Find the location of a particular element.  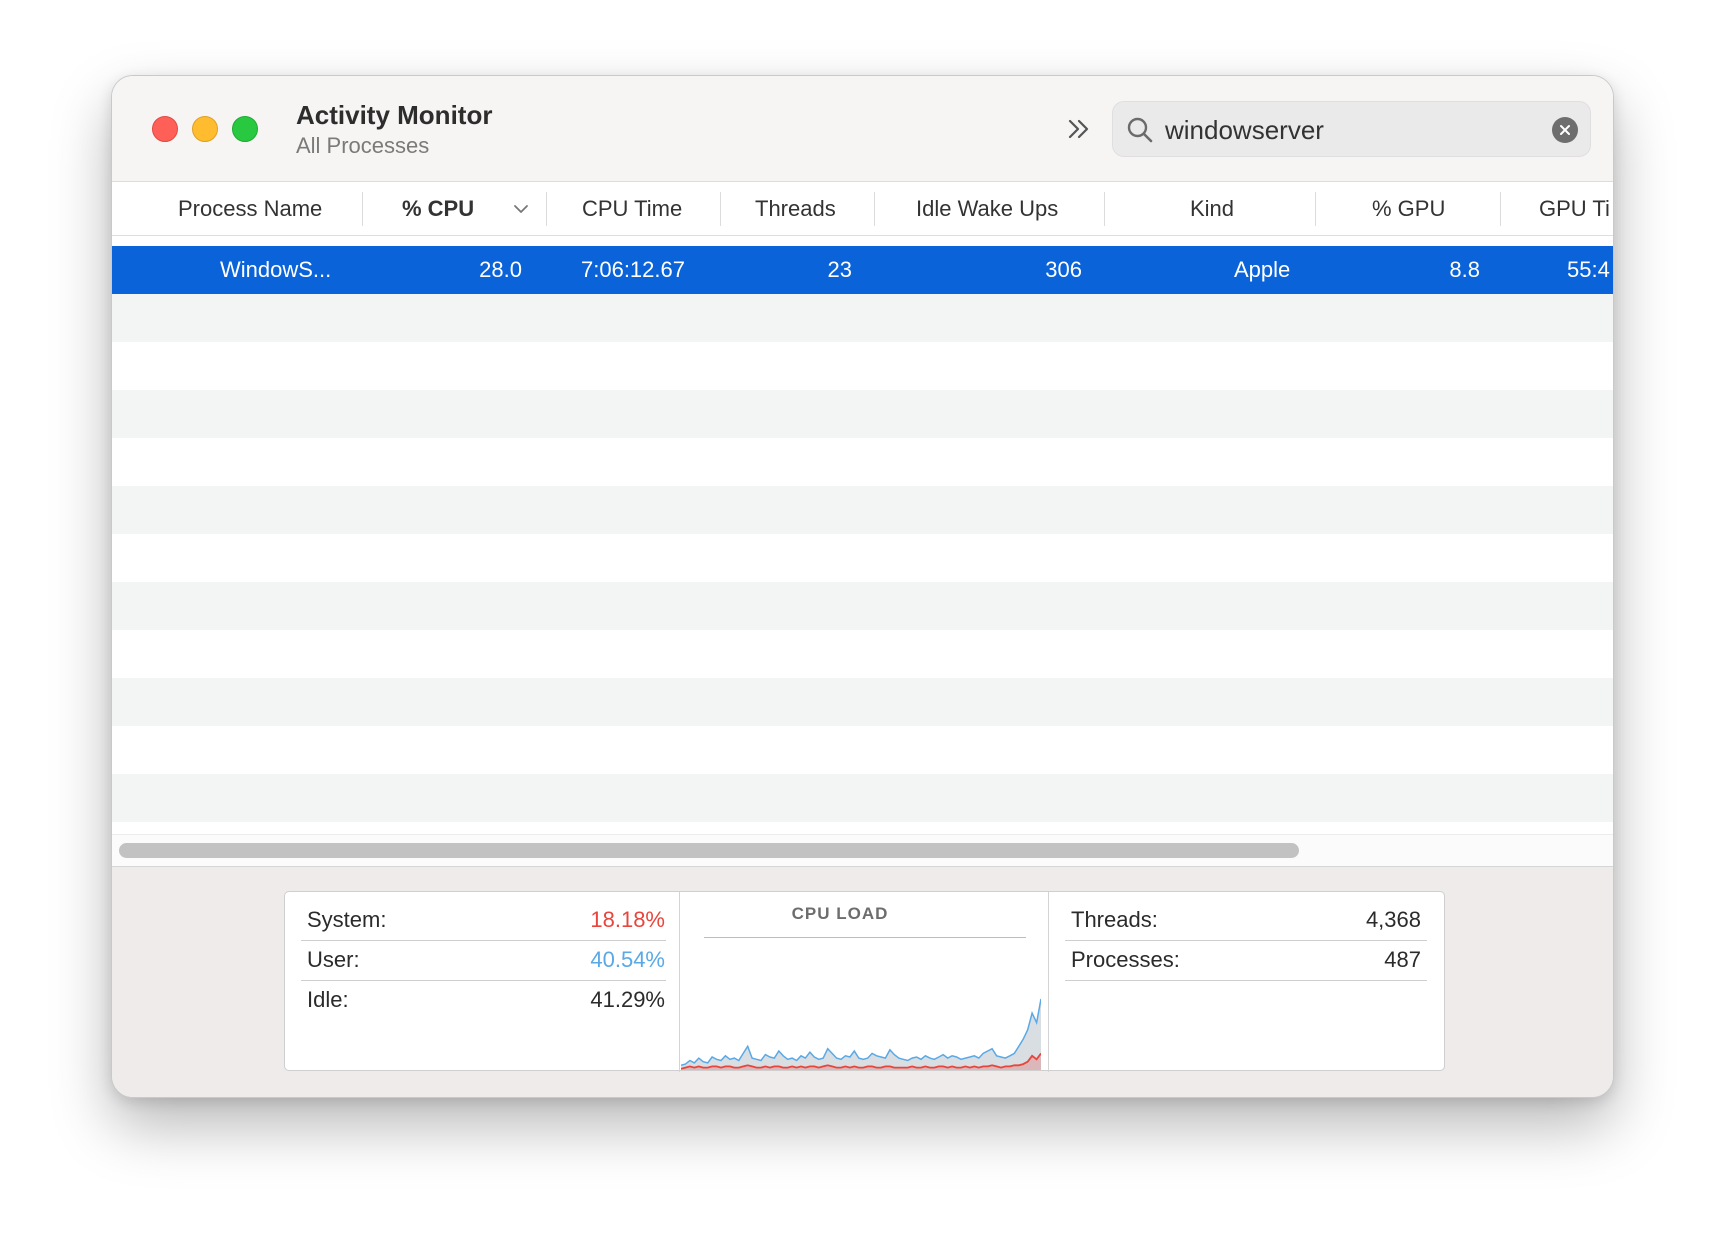

column-header-idle-wake-ups: Idle Wake Ups is located at coordinates (987, 209).